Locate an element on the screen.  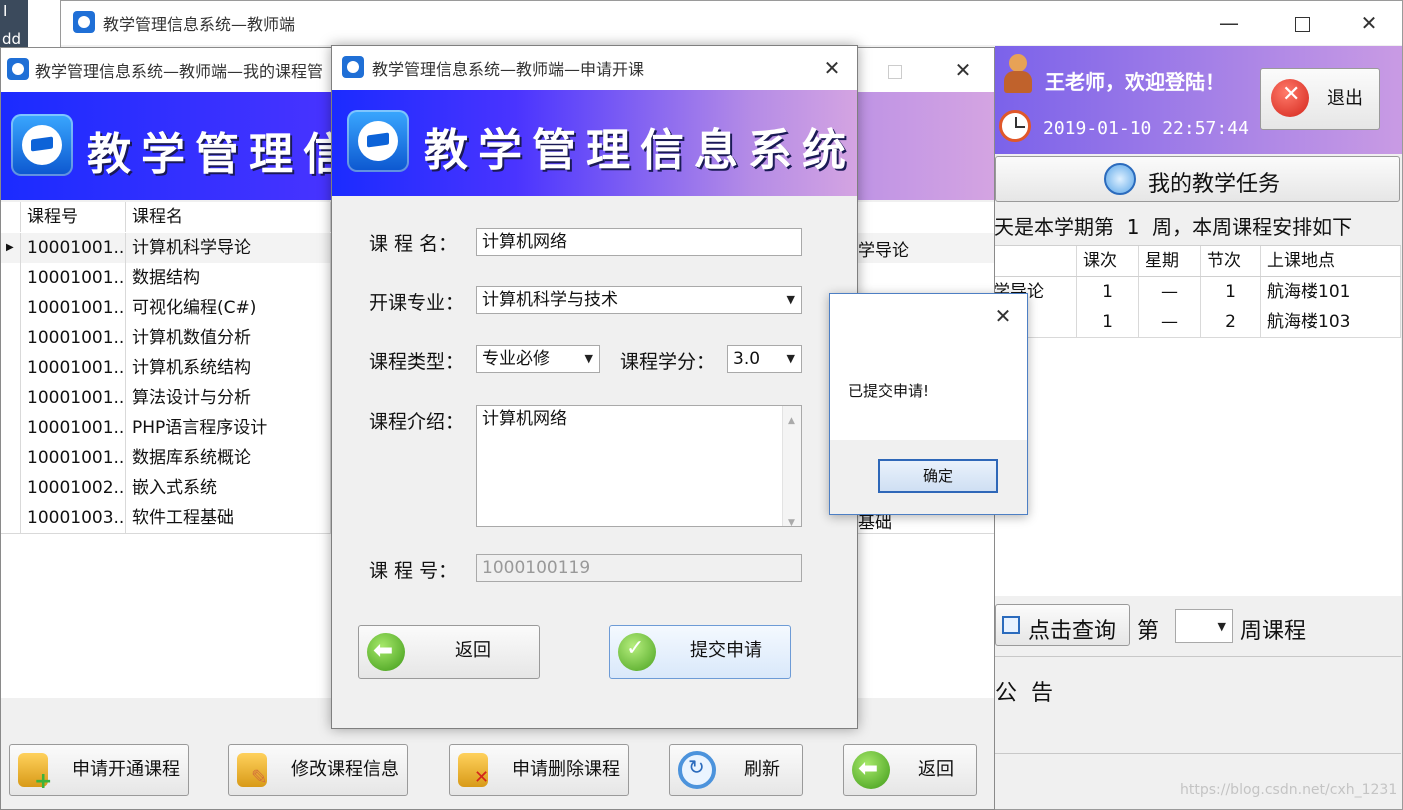
course-app-icon is located at coordinates (18, 69).